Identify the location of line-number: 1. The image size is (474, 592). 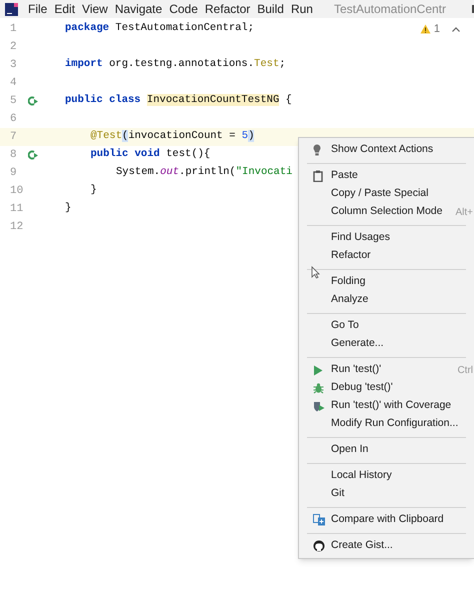
(13, 29).